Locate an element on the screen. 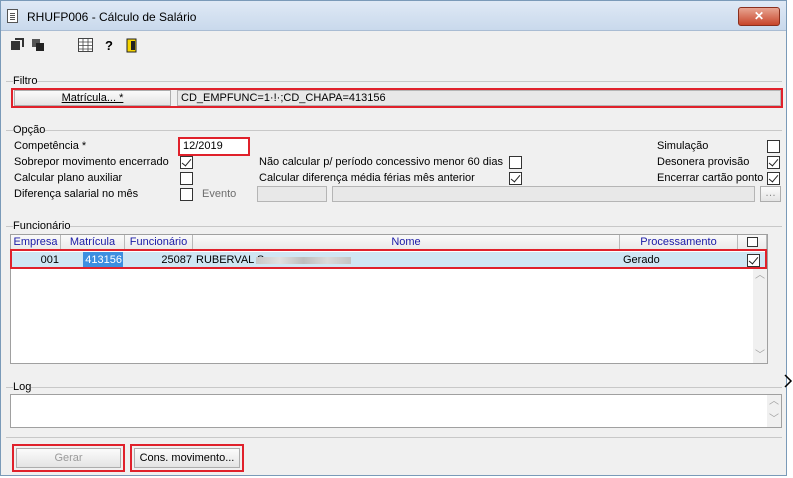  competencia-input: 12/2019 is located at coordinates (214, 146).